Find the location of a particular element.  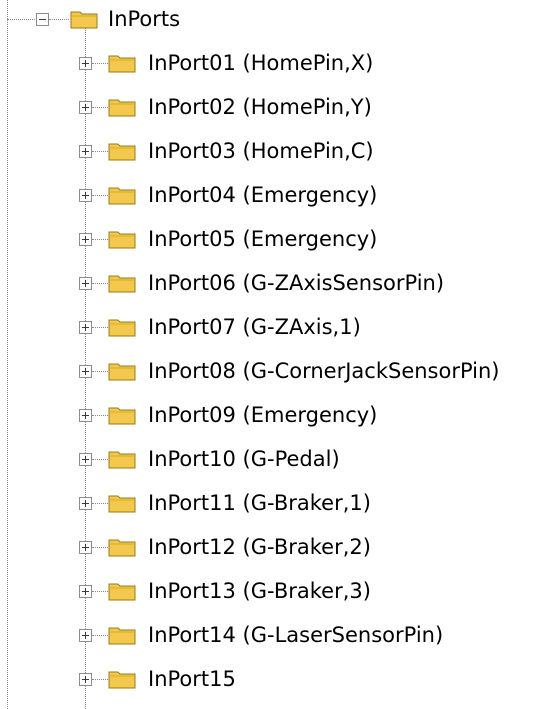

collapse-icon is located at coordinates (42, 19).